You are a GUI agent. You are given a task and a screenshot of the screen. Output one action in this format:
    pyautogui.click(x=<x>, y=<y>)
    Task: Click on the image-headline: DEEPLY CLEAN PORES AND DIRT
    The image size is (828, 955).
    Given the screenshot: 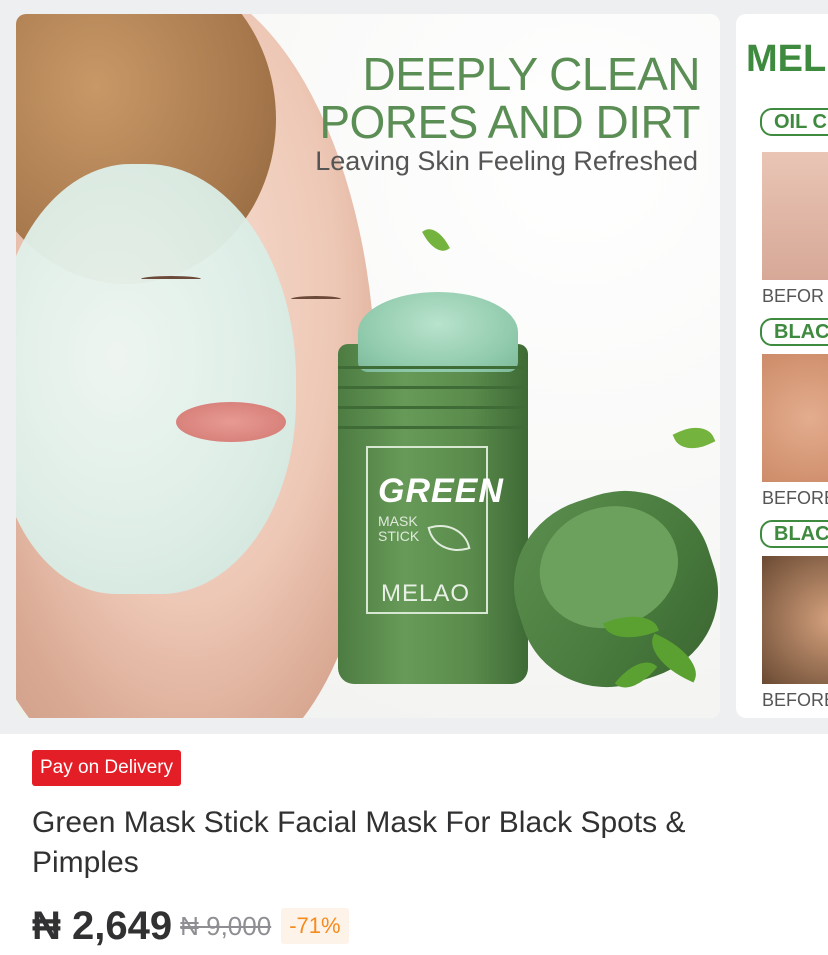 What is the action you would take?
    pyautogui.click(x=509, y=98)
    